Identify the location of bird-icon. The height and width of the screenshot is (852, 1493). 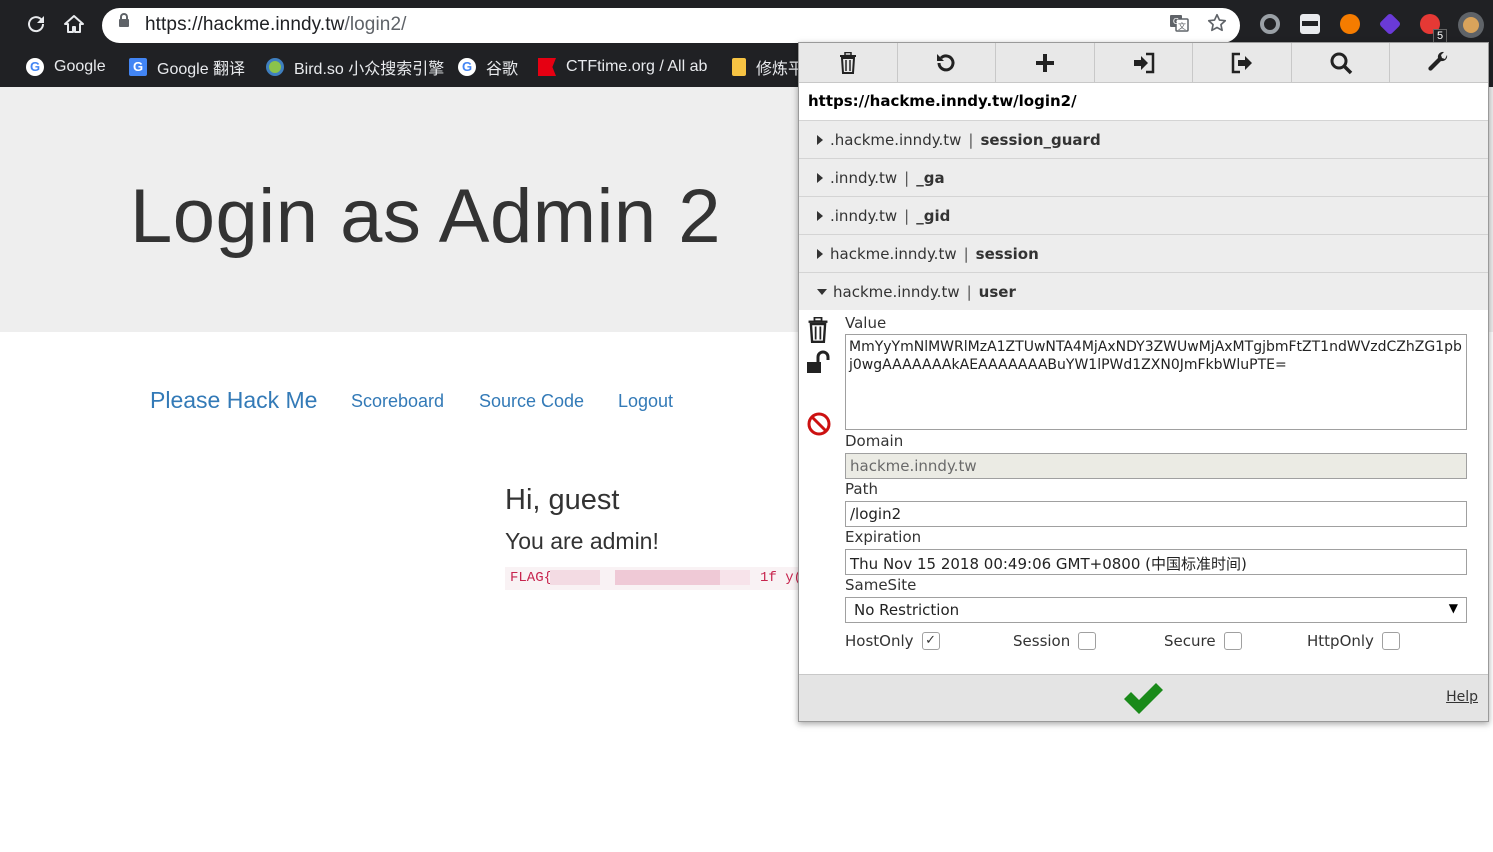
(275, 67).